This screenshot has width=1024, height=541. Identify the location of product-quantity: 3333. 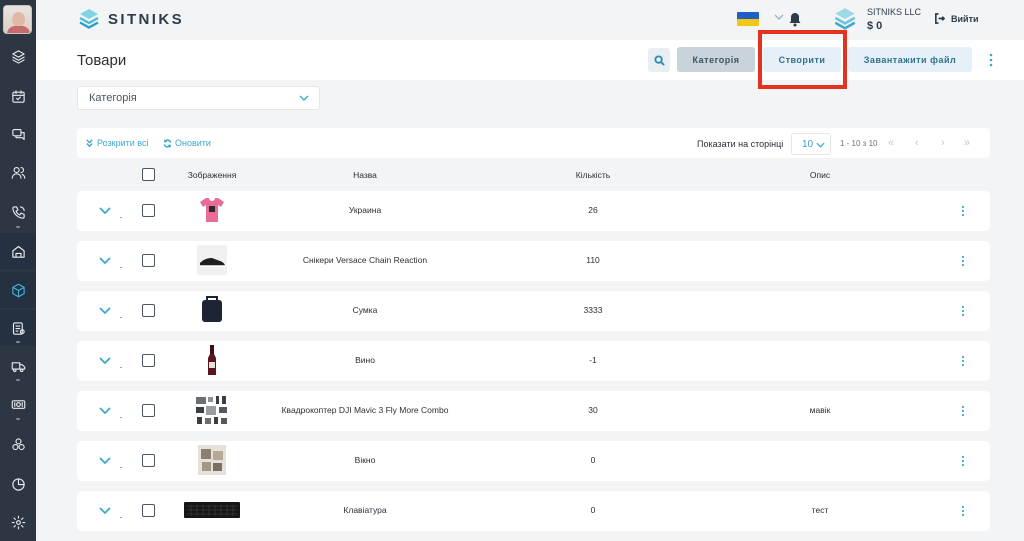
(593, 310).